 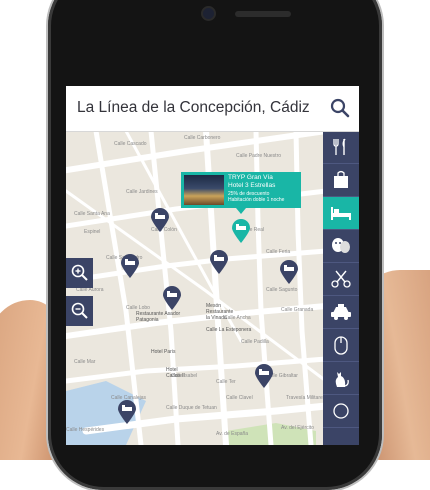 I want to click on hotel-bed-icon, so click(x=341, y=213).